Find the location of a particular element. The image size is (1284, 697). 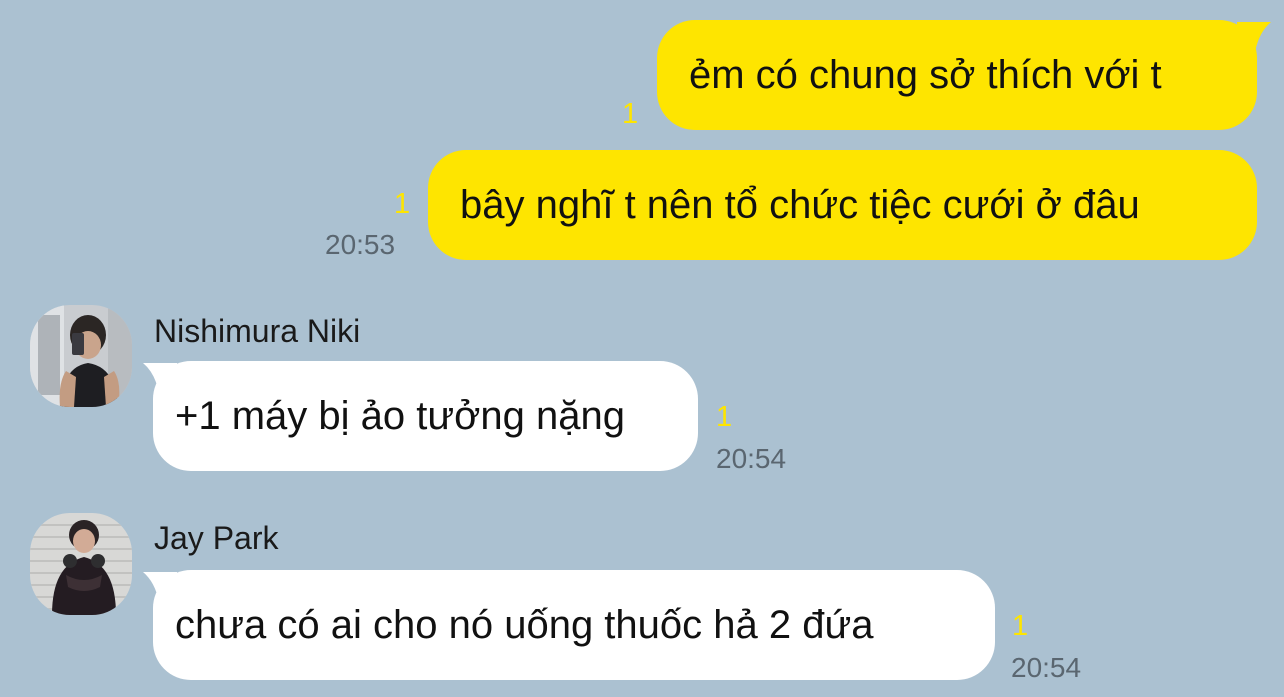

sender-name: Jay Park is located at coordinates (216, 538).